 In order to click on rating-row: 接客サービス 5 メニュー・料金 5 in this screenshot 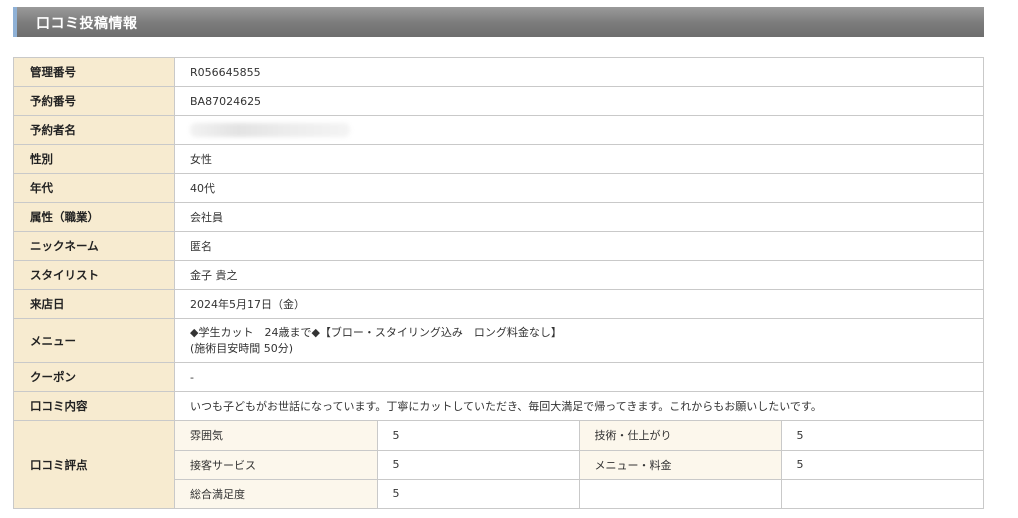, I will do `click(579, 464)`.